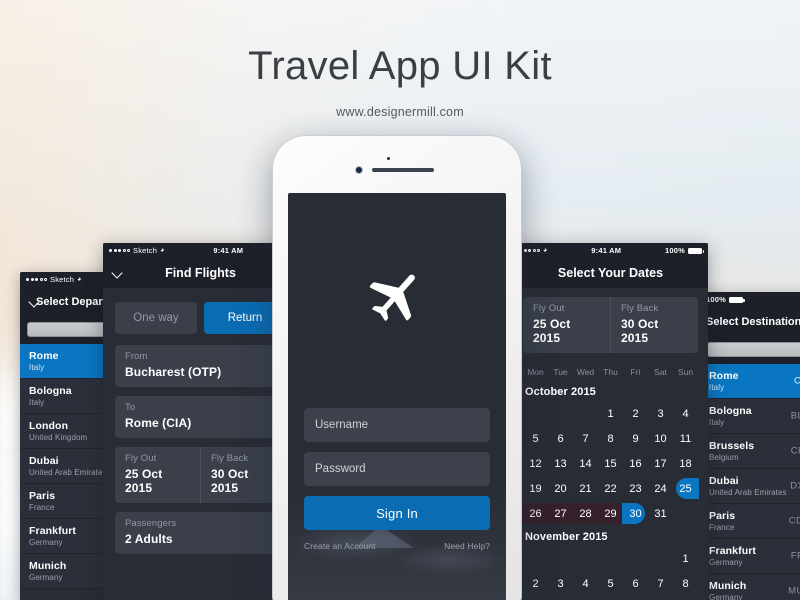  What do you see at coordinates (560, 513) in the screenshot?
I see `calendar-day: 27` at bounding box center [560, 513].